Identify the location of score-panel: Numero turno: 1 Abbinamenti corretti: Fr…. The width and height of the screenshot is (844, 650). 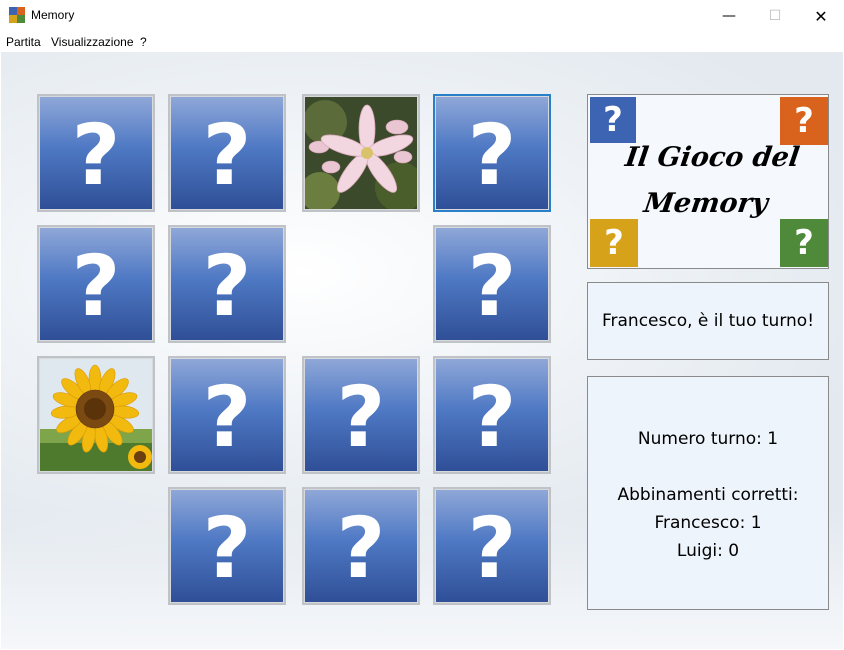
(708, 493).